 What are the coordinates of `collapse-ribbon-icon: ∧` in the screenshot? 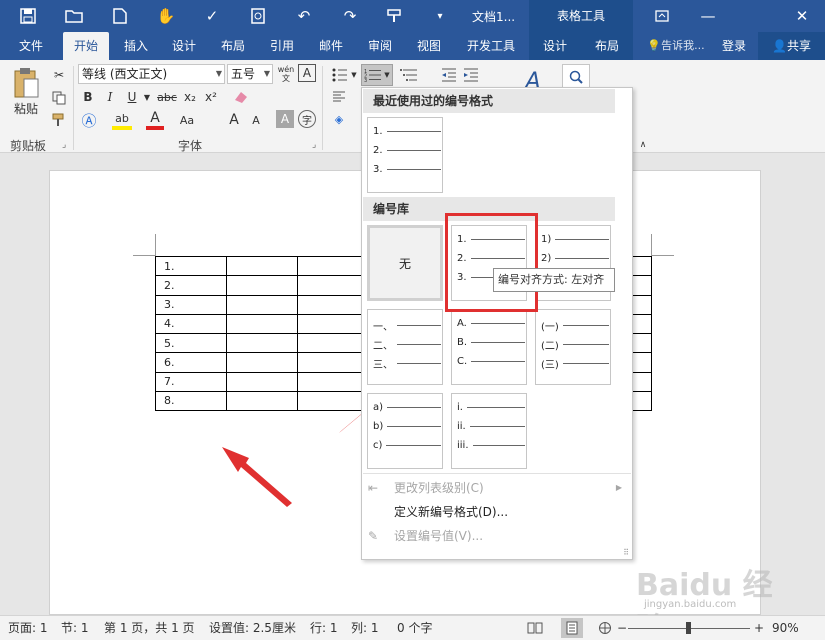 It's located at (643, 145).